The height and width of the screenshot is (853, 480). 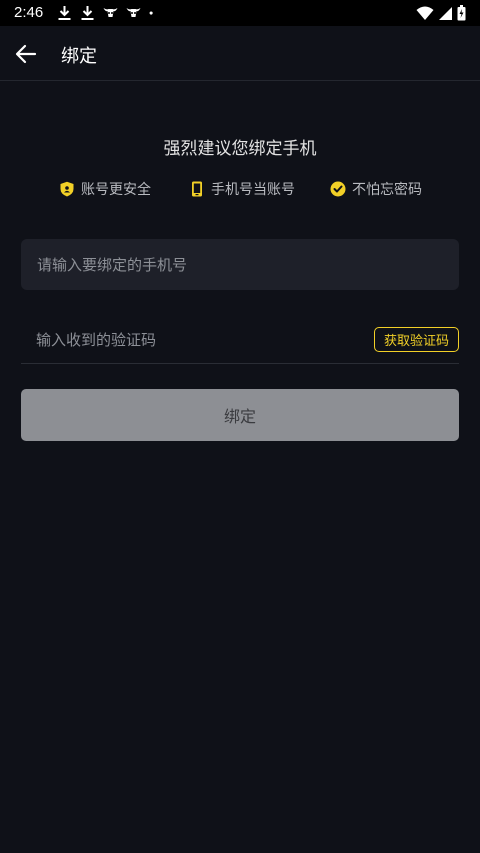 I want to click on benefit-list: 账号更安全 手机号当账号 不怕忘密码, so click(x=240, y=189).